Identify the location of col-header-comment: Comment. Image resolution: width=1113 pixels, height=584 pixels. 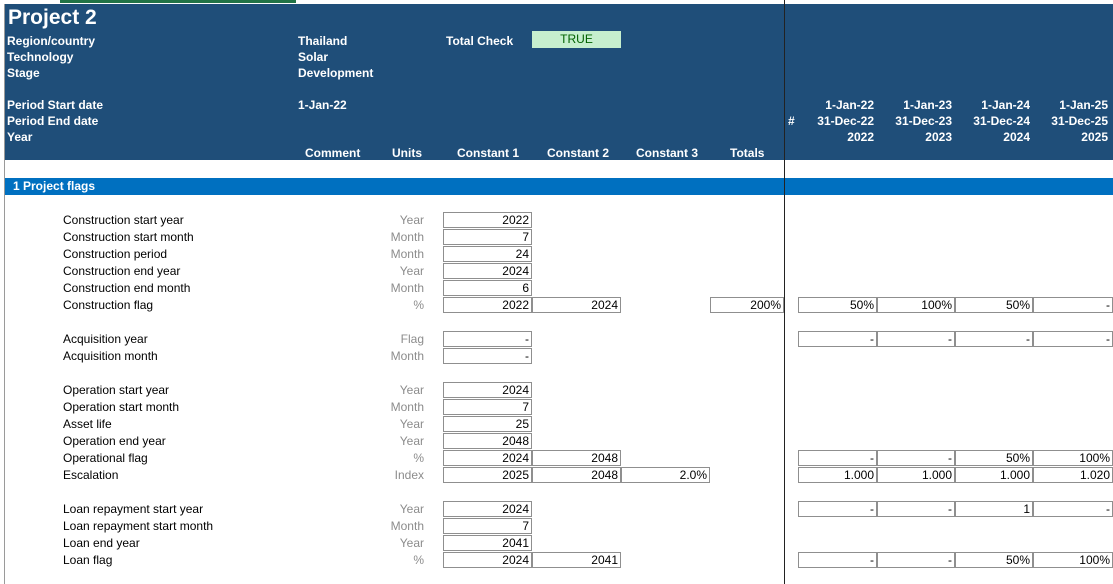
(332, 153).